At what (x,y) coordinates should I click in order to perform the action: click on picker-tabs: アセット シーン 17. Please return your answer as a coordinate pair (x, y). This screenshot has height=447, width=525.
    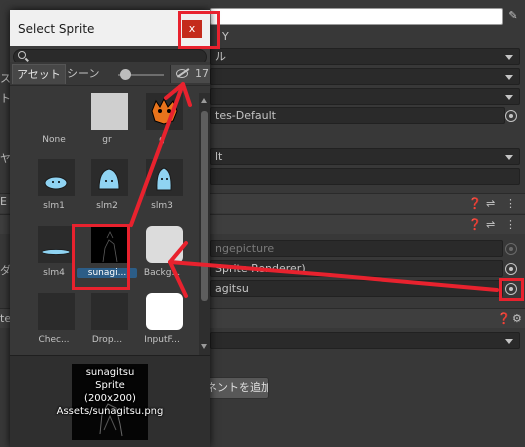
    Looking at the image, I should click on (110, 74).